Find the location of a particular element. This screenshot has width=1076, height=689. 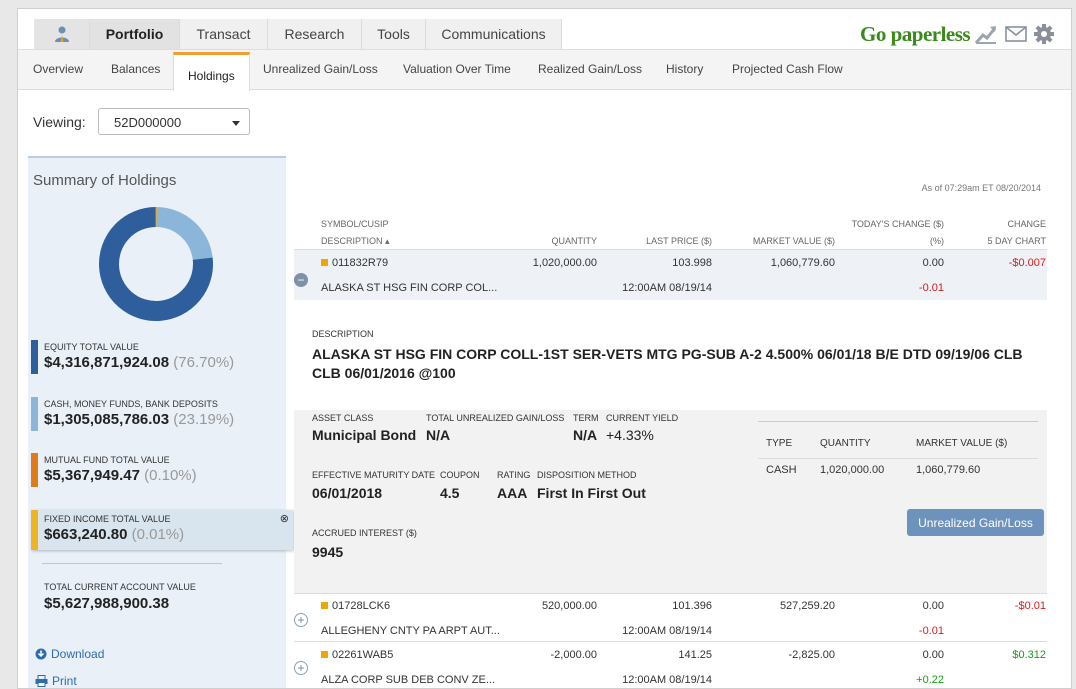

detail-description-label: DESCRIPTION is located at coordinates (343, 334).